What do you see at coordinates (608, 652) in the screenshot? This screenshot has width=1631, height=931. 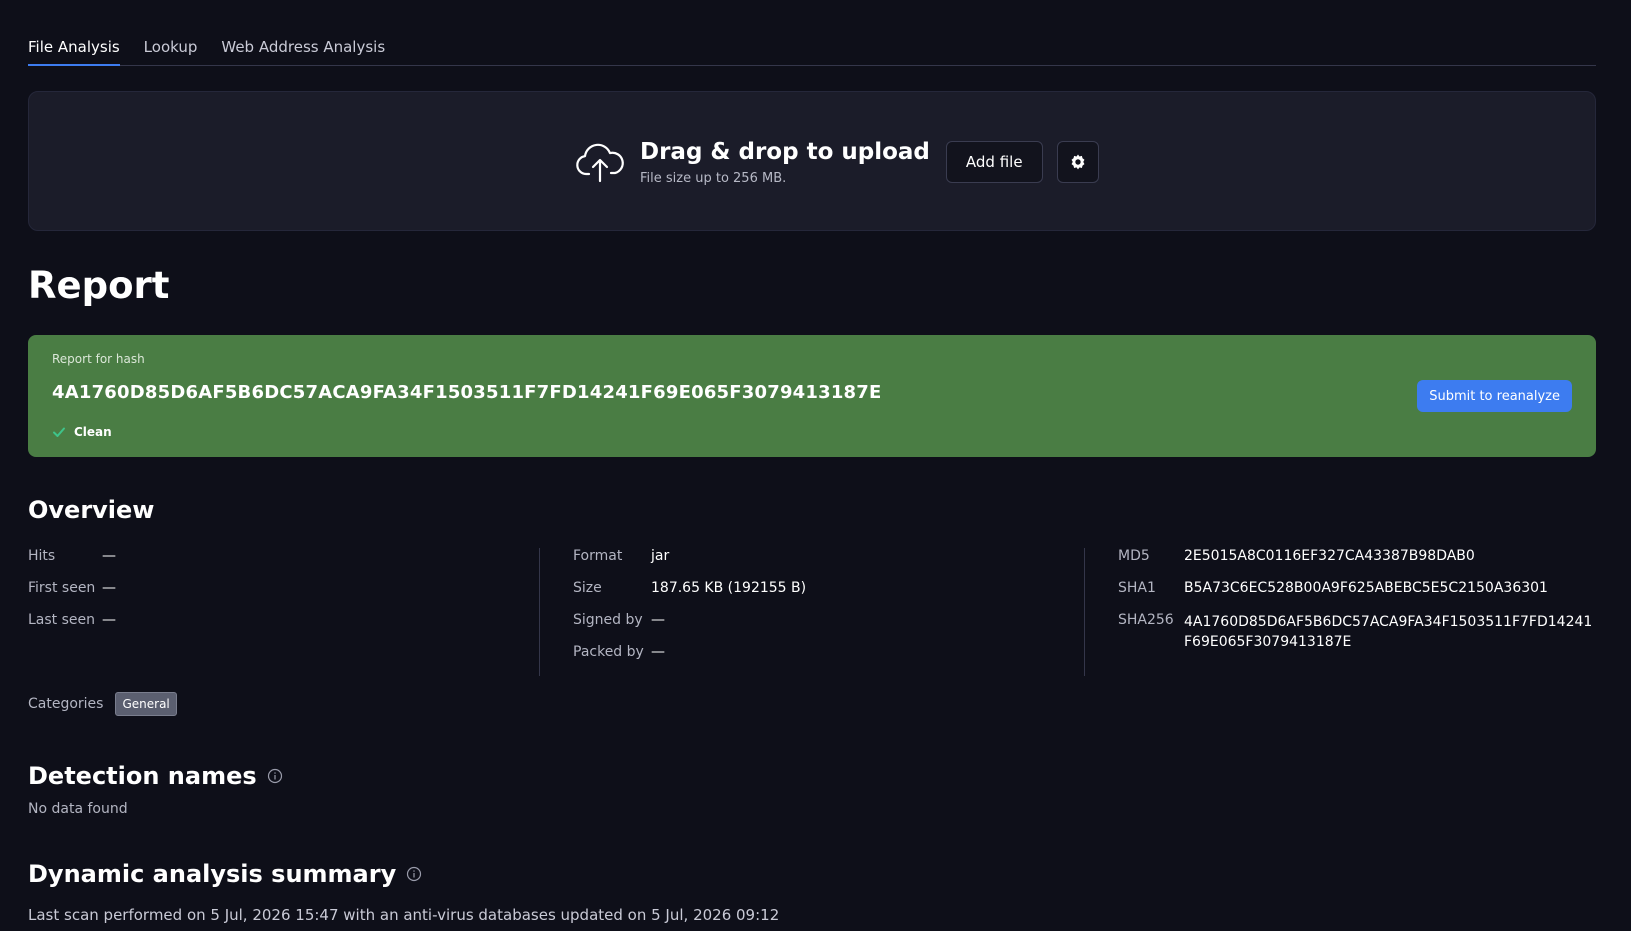 I see `packed-by-label: Packed by` at bounding box center [608, 652].